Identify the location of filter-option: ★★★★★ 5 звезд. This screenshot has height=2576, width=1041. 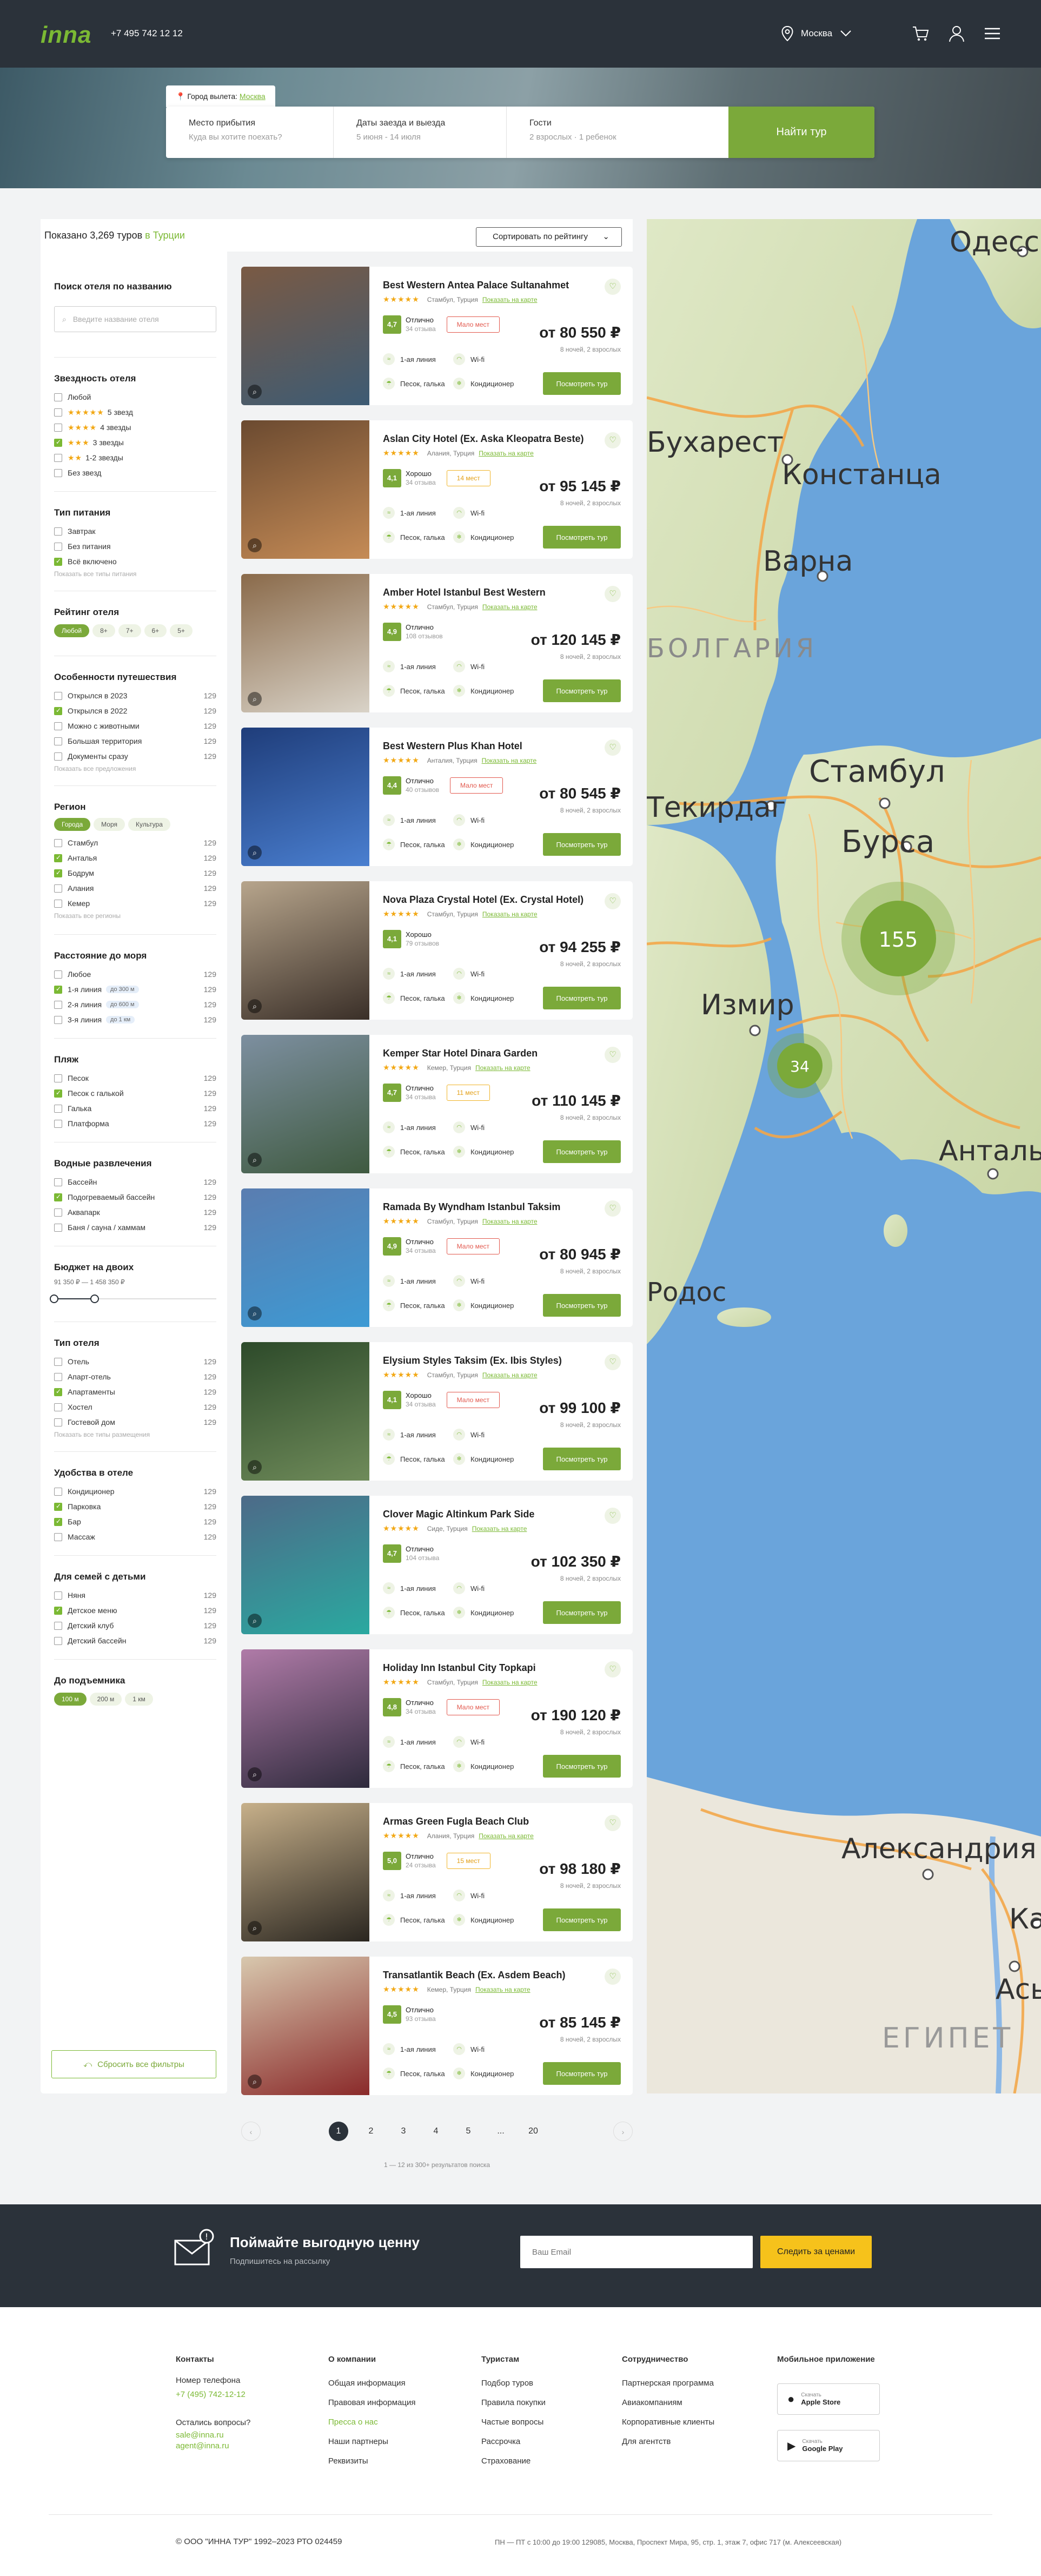
(135, 412).